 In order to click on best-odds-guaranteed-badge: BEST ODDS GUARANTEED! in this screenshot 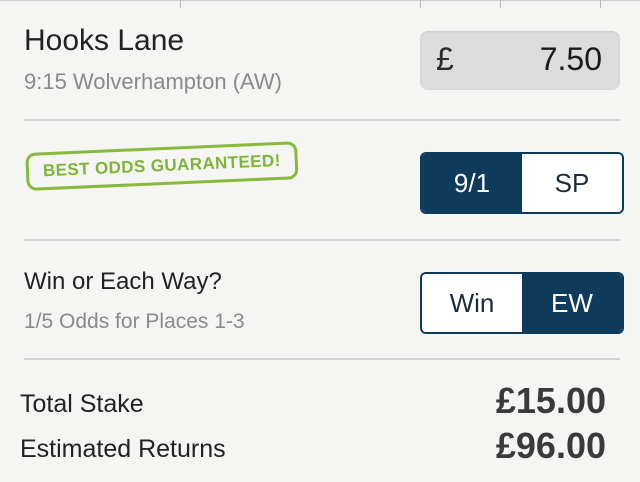, I will do `click(162, 166)`.